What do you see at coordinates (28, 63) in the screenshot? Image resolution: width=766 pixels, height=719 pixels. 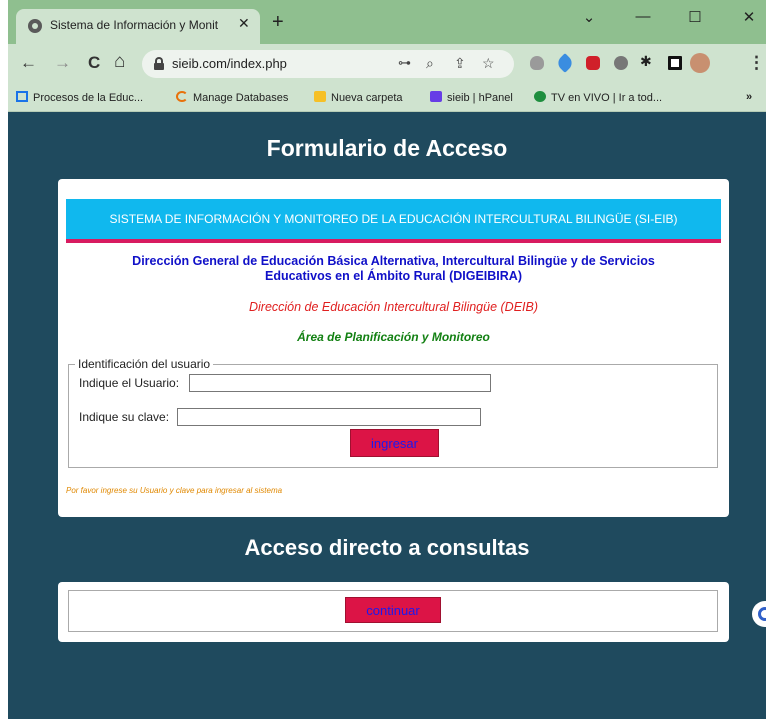 I see `back-button: ←` at bounding box center [28, 63].